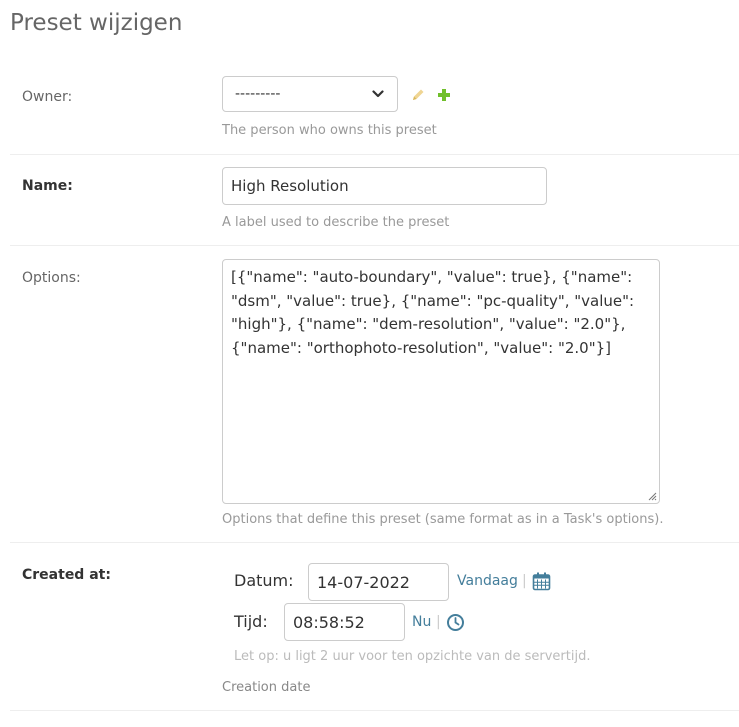 This screenshot has height=727, width=739. What do you see at coordinates (541, 581) in the screenshot?
I see `calendar-icon` at bounding box center [541, 581].